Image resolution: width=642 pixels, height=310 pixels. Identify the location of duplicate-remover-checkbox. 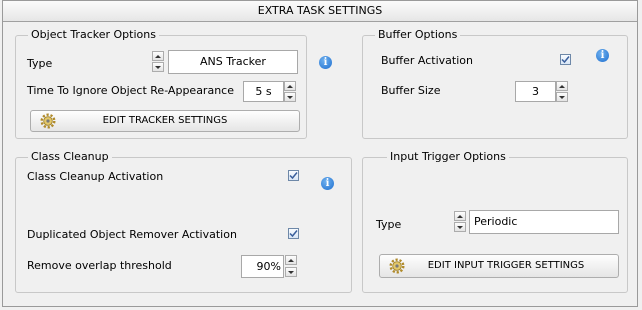
(293, 233).